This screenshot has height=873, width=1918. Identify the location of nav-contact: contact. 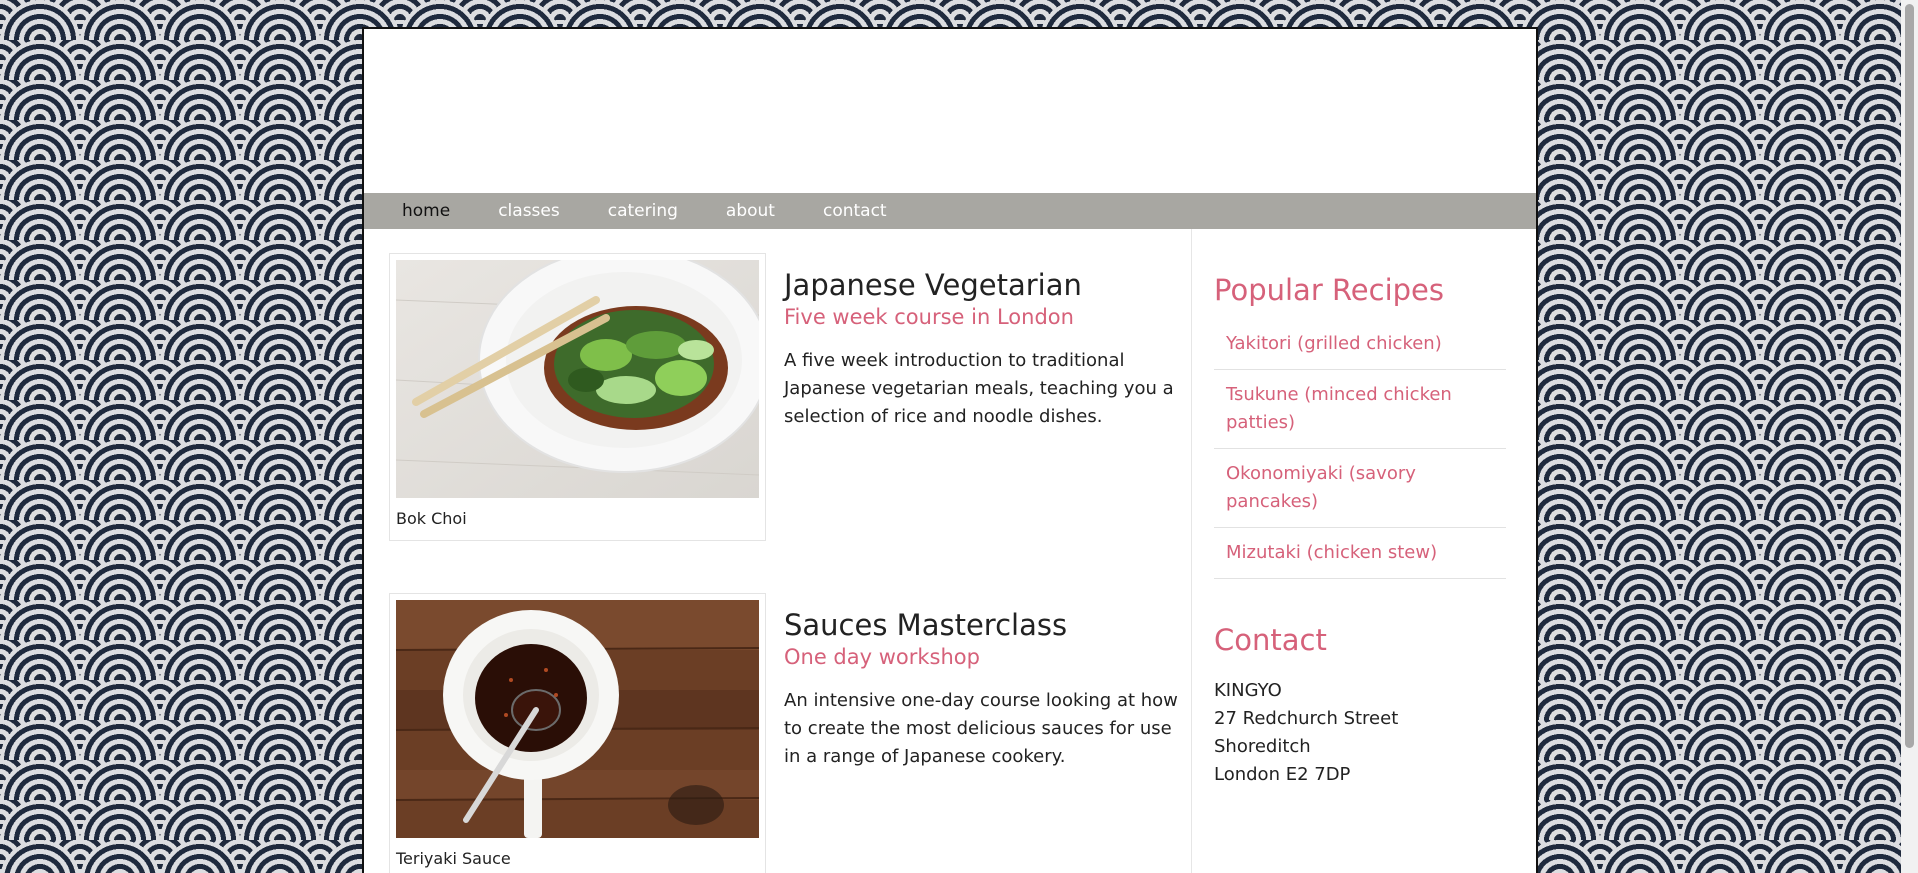
(855, 211).